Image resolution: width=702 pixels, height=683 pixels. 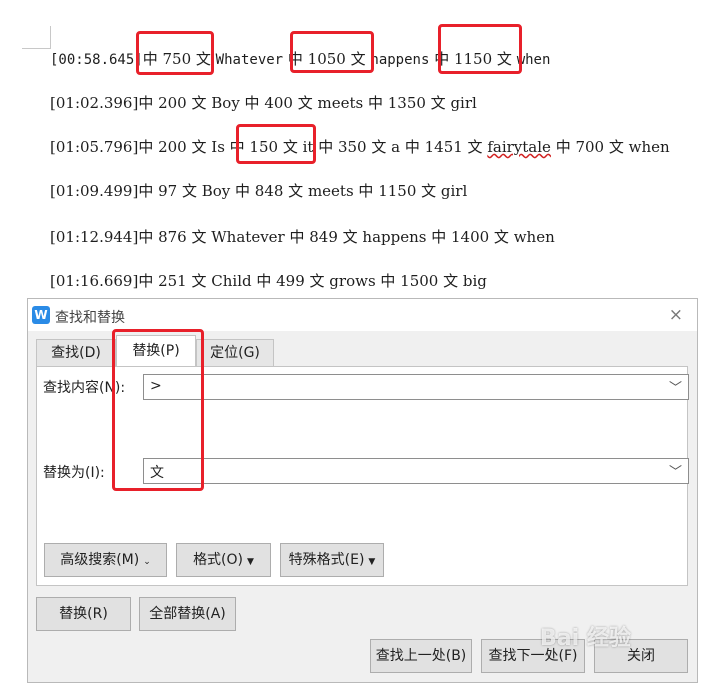 I want to click on replace-button: 替换(R), so click(x=83, y=614).